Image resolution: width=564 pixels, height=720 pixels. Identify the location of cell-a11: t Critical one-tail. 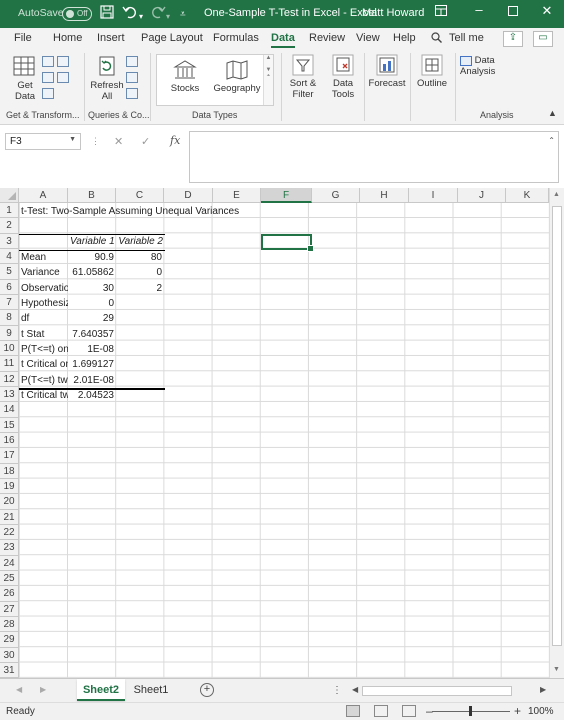
(43, 364).